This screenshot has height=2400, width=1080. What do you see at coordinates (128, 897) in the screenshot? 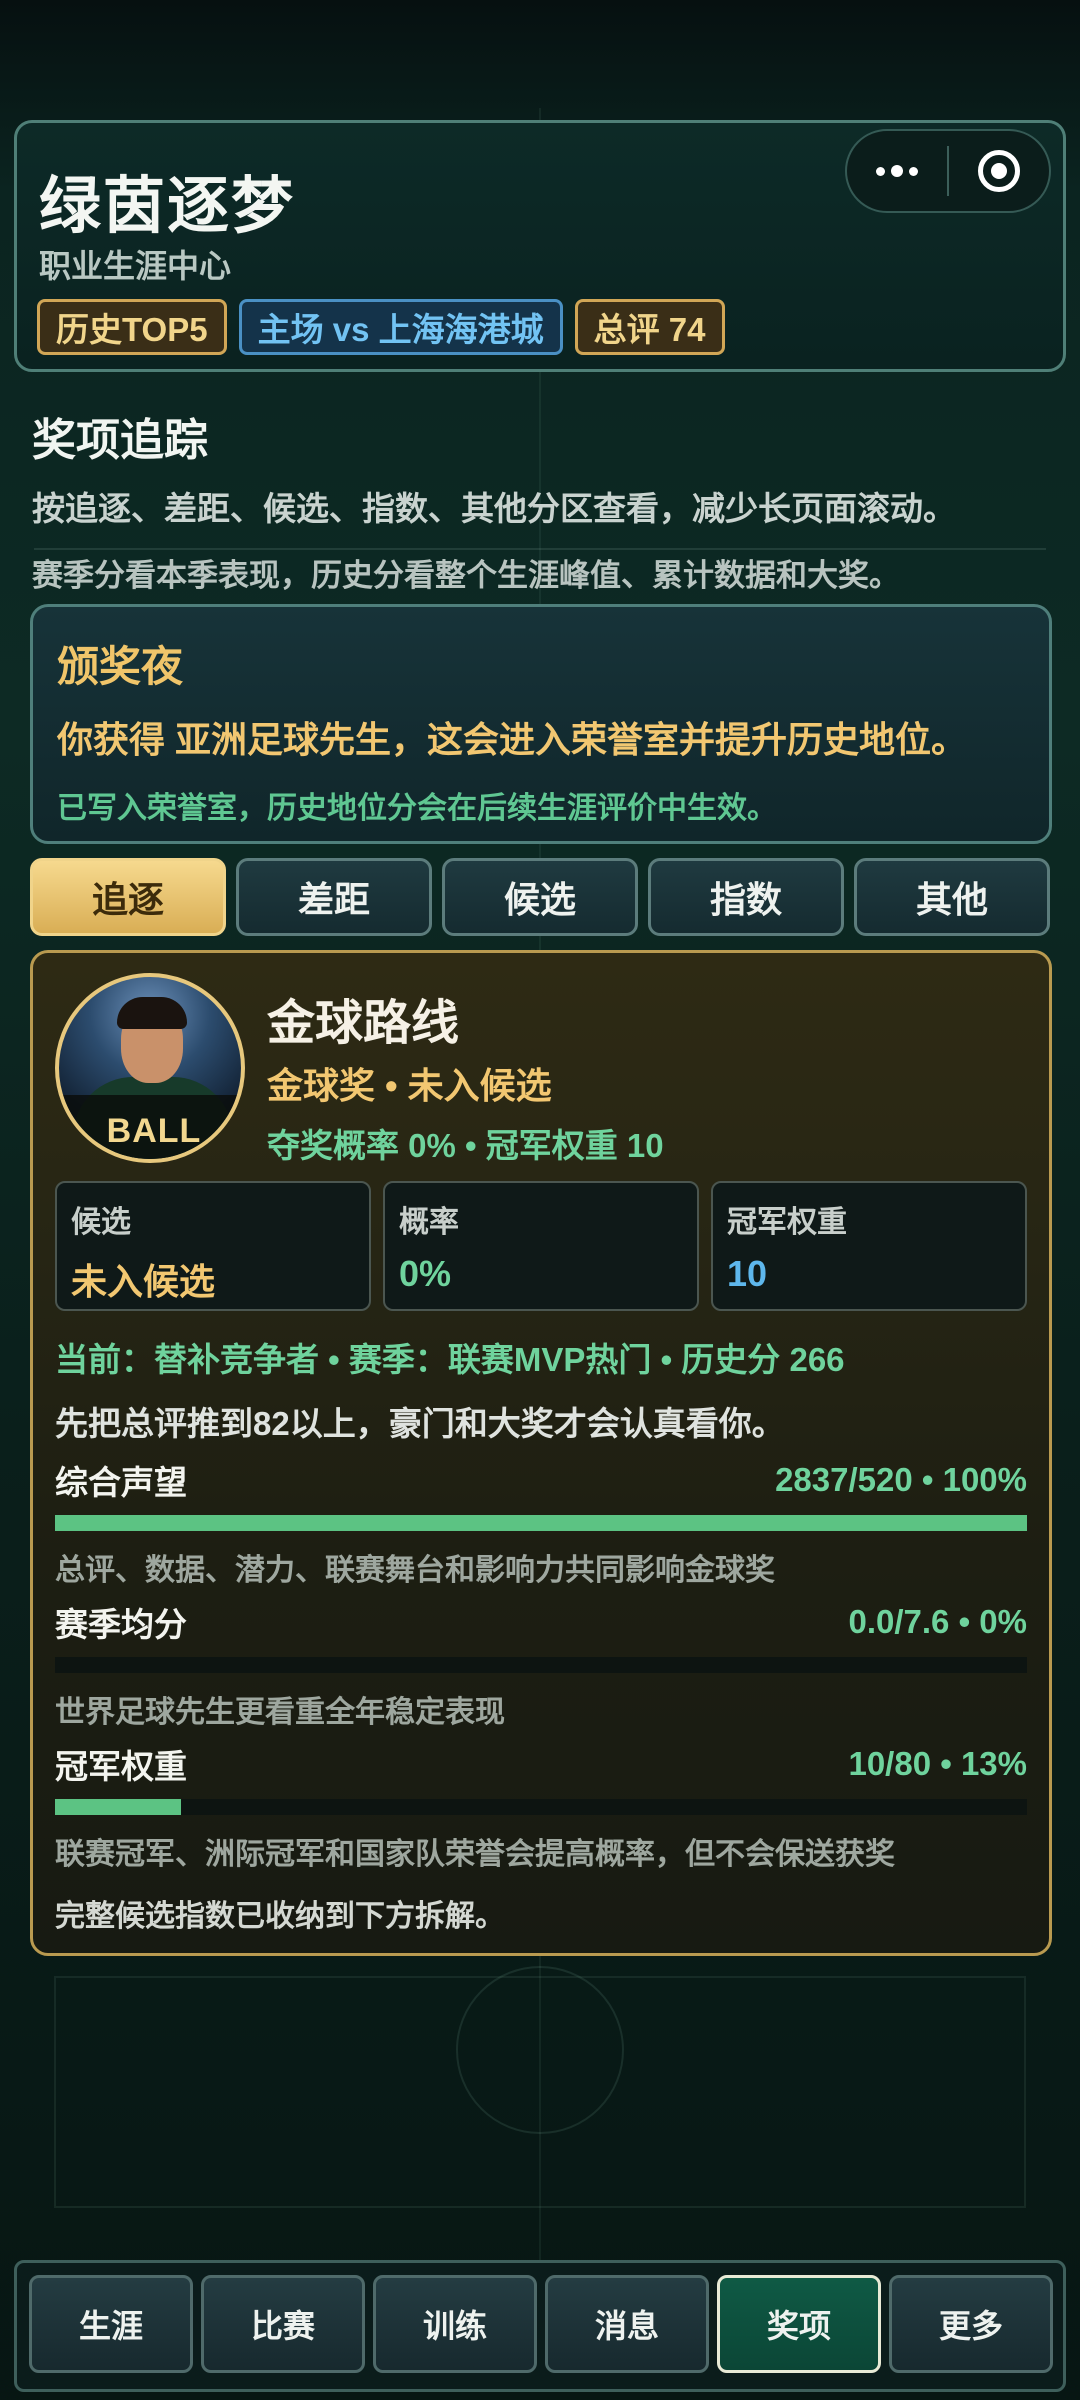
I see `tab-chase: 追逐` at bounding box center [128, 897].